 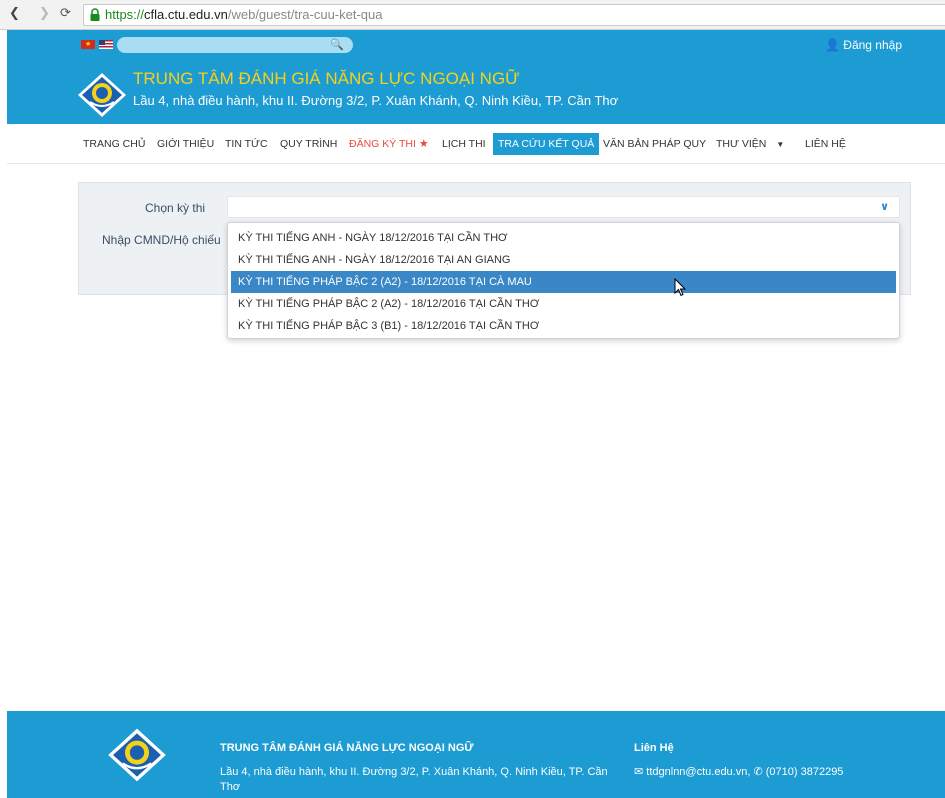 What do you see at coordinates (175, 208) in the screenshot?
I see `exam-select-label: Chọn kỳ thi` at bounding box center [175, 208].